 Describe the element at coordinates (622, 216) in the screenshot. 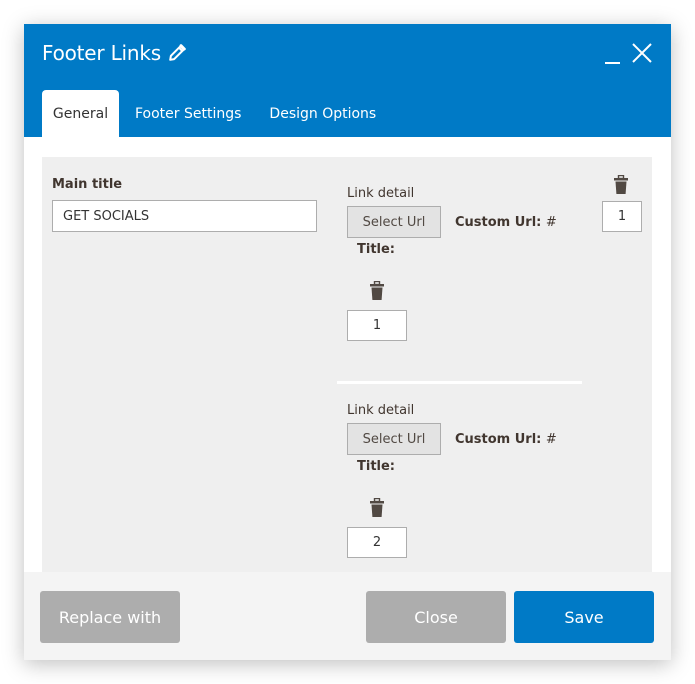

I see `group-order-input` at that location.